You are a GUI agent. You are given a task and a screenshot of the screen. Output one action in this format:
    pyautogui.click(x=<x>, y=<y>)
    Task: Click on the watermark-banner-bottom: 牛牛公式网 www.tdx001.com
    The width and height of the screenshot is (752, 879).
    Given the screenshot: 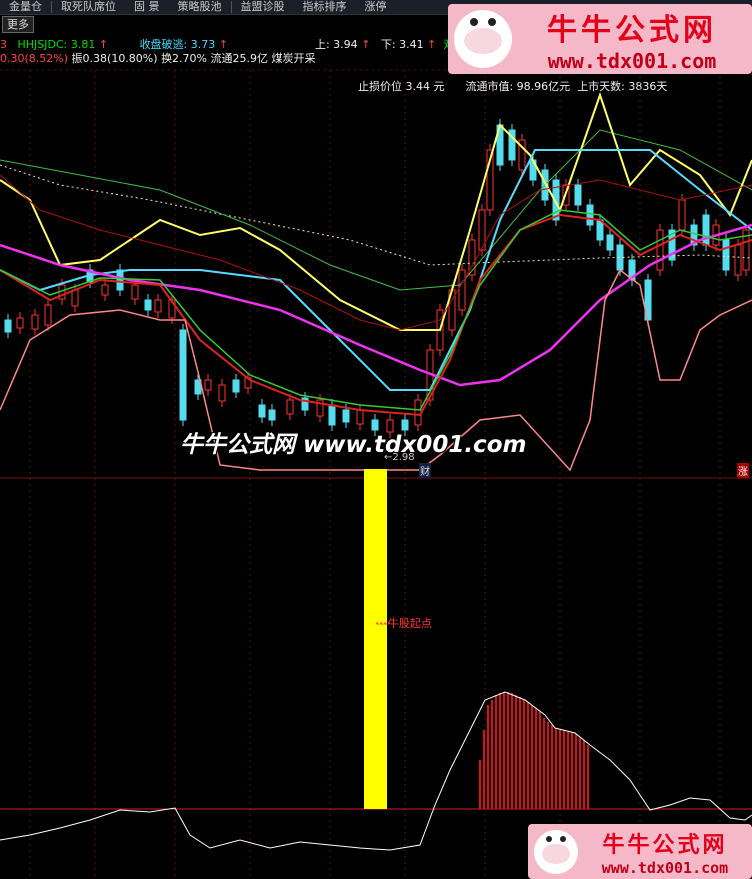 What is the action you would take?
    pyautogui.click(x=640, y=851)
    